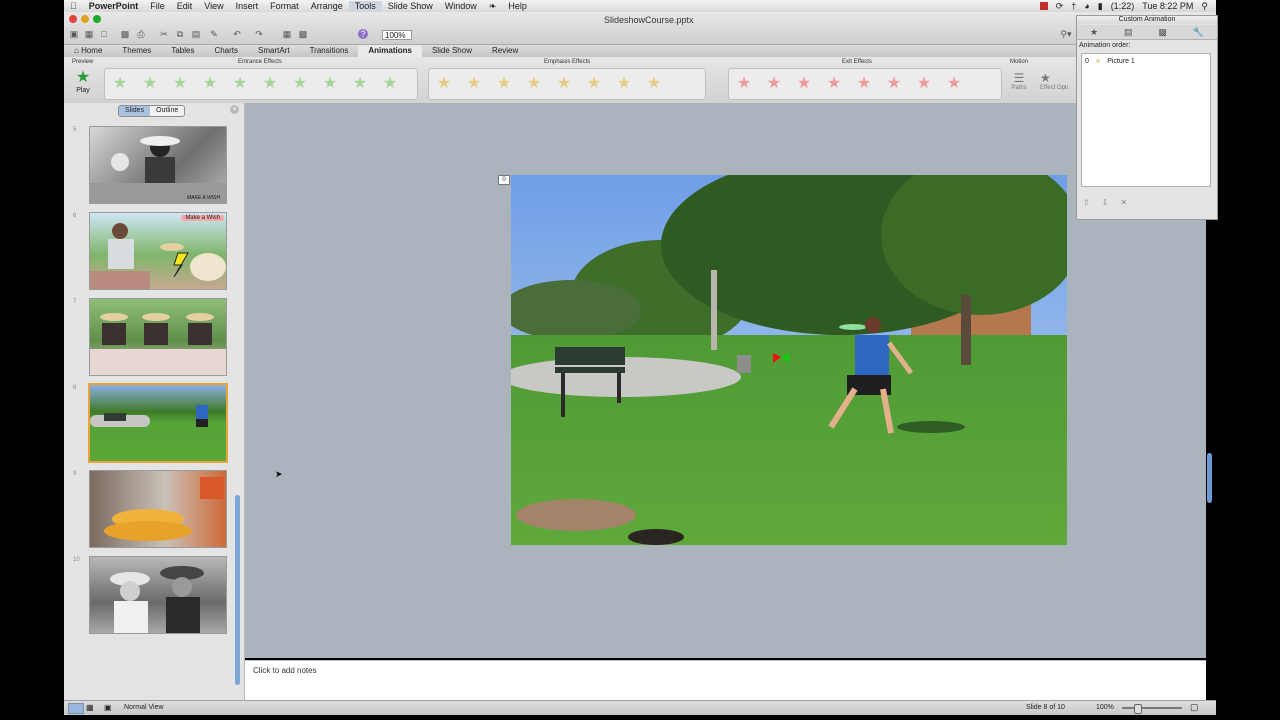  What do you see at coordinates (1146, 120) in the screenshot?
I see `animation-order-list: 0 ★ Picture 1` at bounding box center [1146, 120].